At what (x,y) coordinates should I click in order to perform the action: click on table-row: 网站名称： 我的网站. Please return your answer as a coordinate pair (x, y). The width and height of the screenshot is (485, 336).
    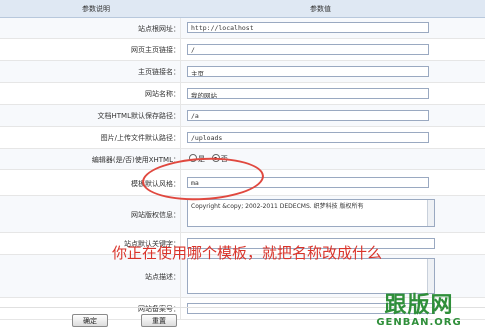
    Looking at the image, I should click on (242, 94).